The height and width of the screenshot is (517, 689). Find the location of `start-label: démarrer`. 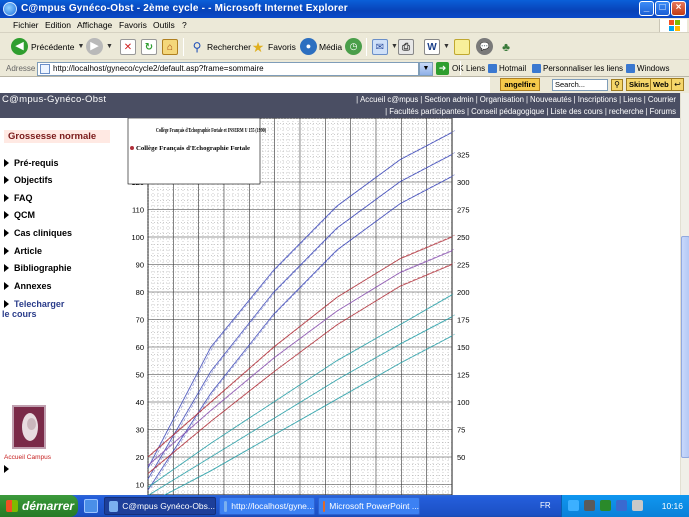

start-label: démarrer is located at coordinates (48, 506).